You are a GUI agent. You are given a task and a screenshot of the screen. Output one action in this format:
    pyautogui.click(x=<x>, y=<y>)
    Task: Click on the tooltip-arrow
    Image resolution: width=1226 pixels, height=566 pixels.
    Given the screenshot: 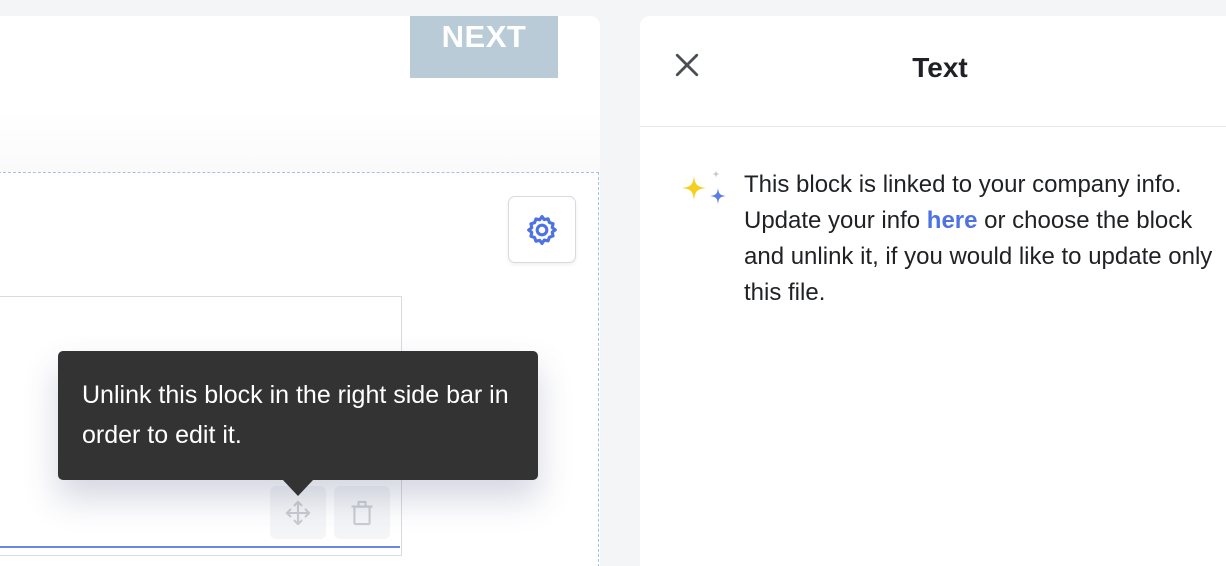 What is the action you would take?
    pyautogui.click(x=298, y=487)
    